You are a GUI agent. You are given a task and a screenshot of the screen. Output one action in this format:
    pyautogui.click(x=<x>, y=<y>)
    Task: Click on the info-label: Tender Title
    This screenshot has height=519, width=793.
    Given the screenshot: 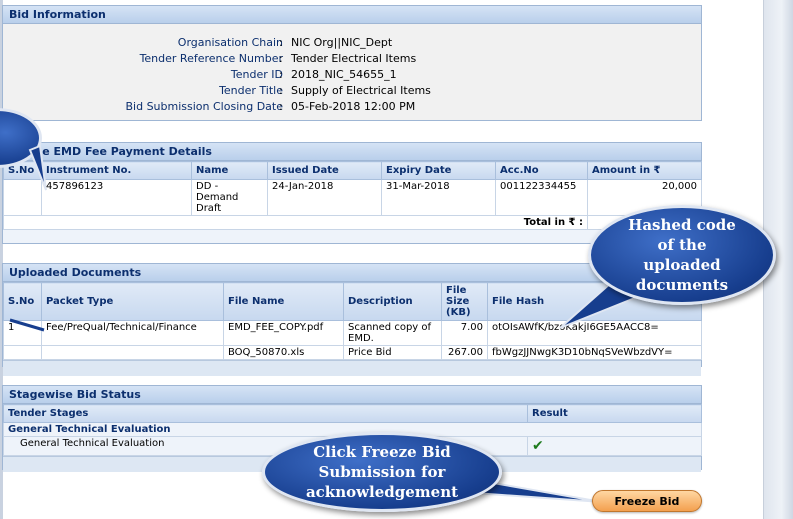 What is the action you would take?
    pyautogui.click(x=251, y=90)
    